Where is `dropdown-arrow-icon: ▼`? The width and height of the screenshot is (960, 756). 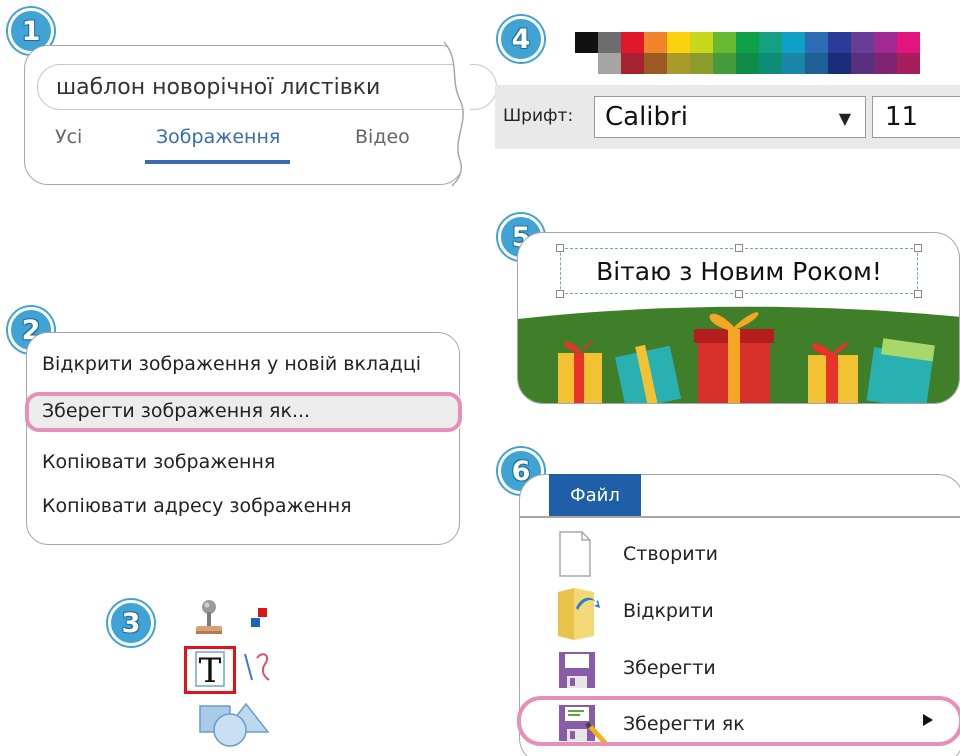 dropdown-arrow-icon: ▼ is located at coordinates (845, 118).